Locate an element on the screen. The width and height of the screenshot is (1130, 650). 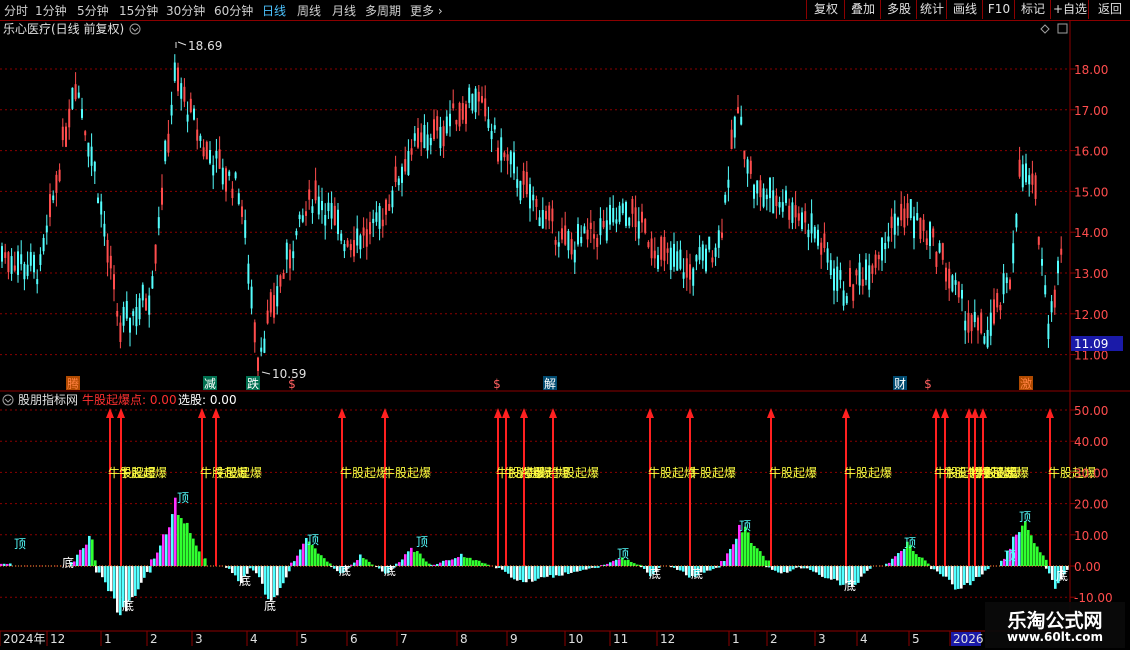
top-label: 顶 is located at coordinates (422, 542).